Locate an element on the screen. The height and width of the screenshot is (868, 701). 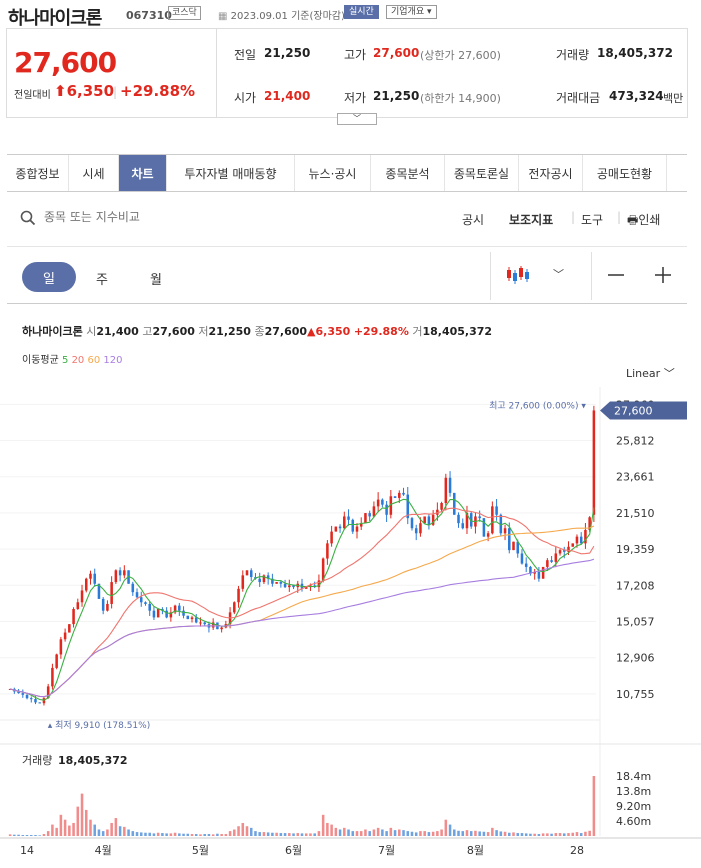
min-price-label: ▴ 최저 9,910 (178.51%) is located at coordinates (99, 725).